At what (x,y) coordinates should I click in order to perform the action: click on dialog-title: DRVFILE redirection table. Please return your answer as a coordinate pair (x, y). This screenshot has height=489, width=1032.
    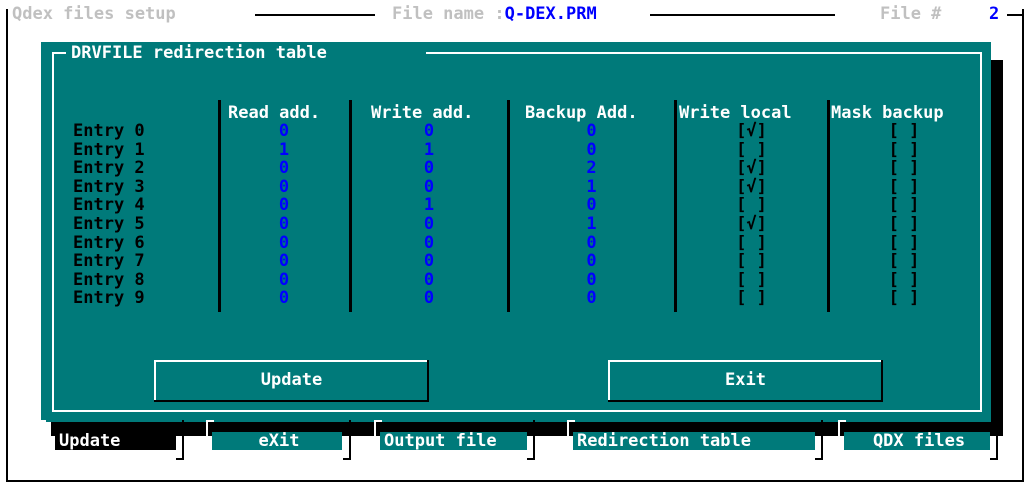
    Looking at the image, I should click on (199, 53).